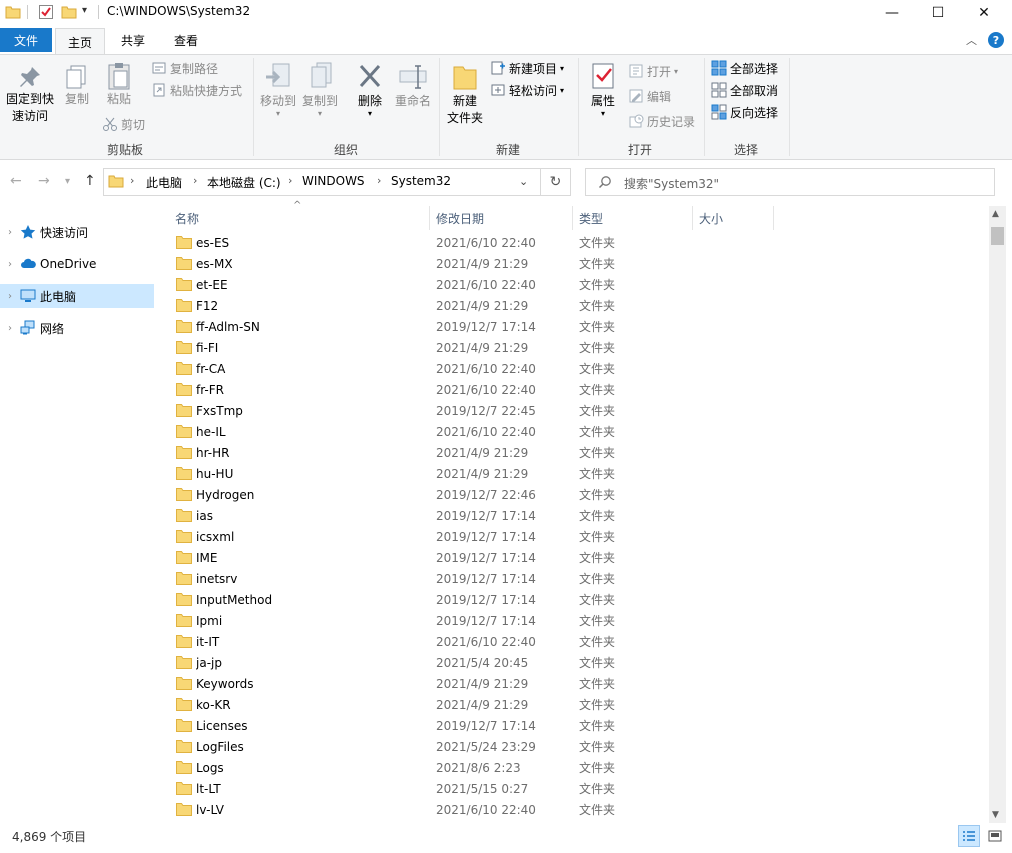  What do you see at coordinates (603, 89) in the screenshot?
I see `properties-button: 属性 ▾` at bounding box center [603, 89].